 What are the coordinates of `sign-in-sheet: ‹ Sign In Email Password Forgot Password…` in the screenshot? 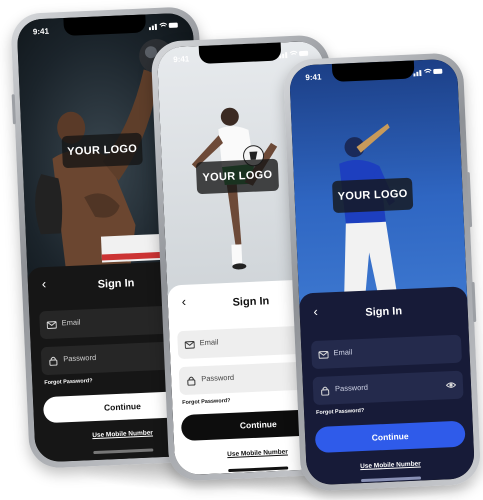 It's located at (387, 386).